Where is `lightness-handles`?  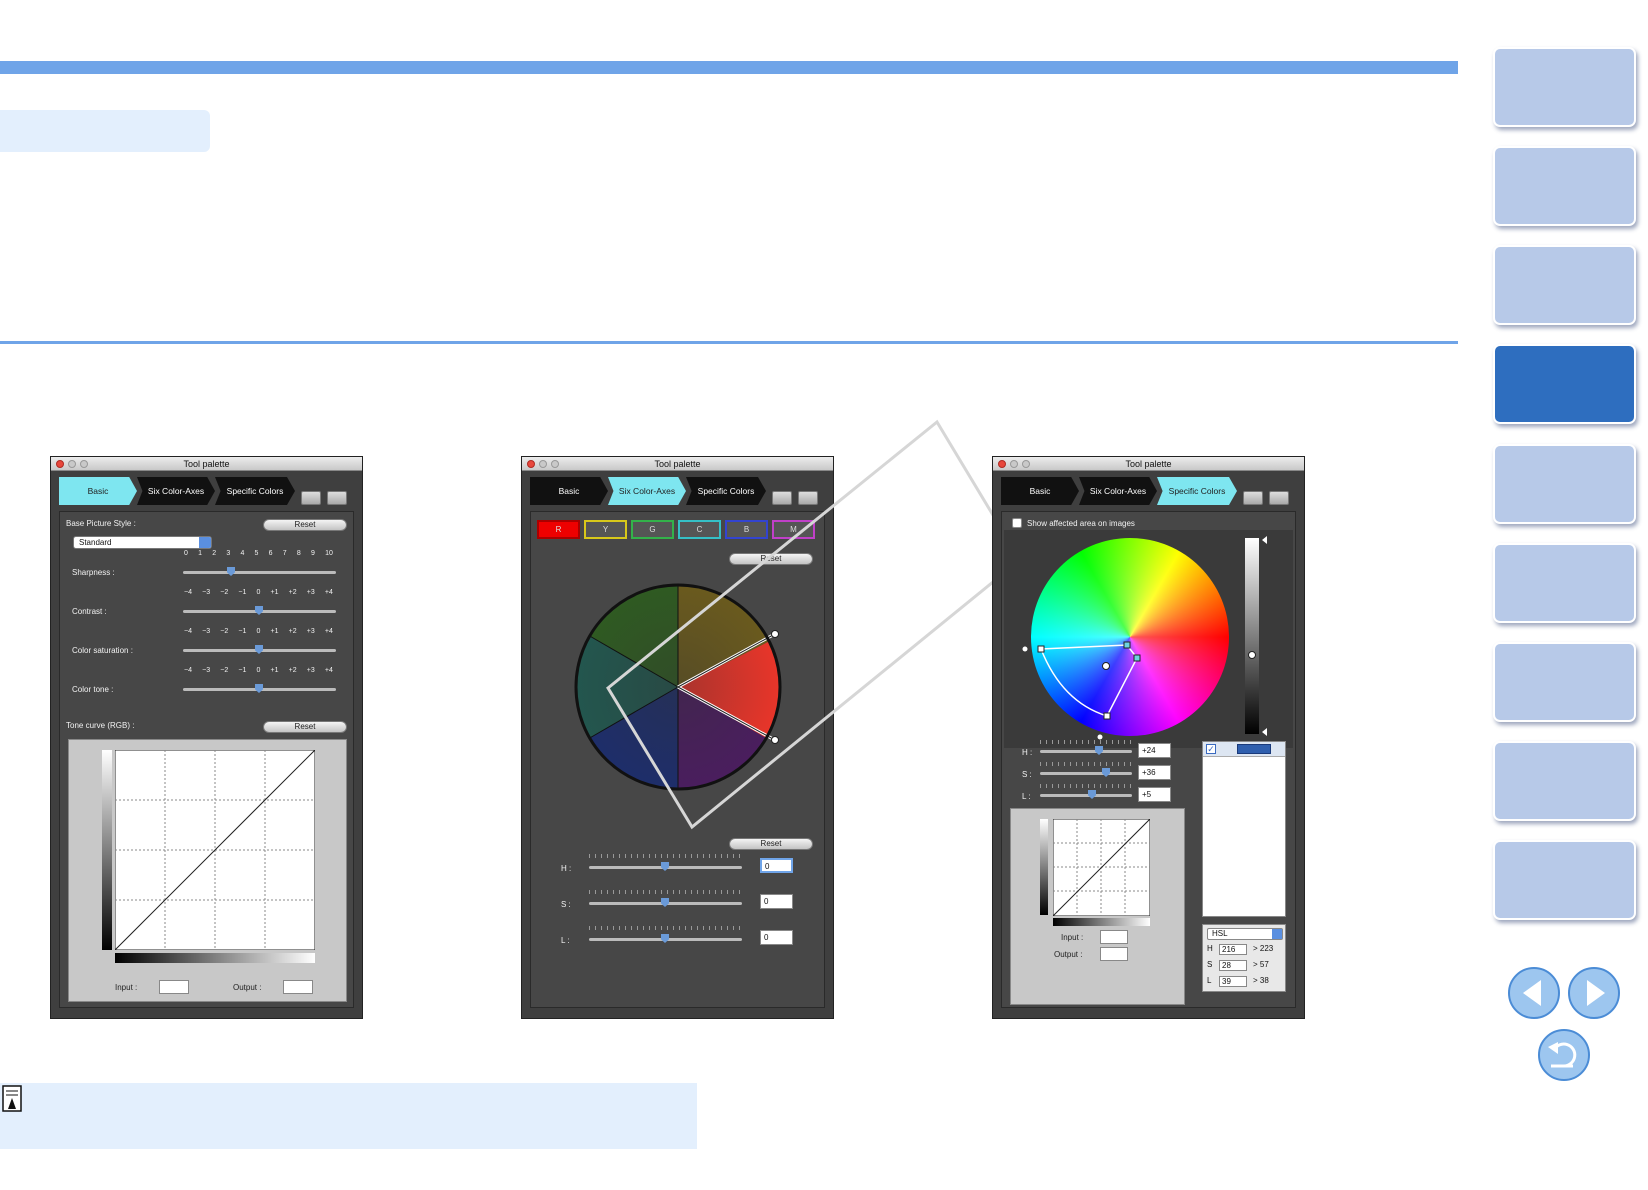 lightness-handles is located at coordinates (1255, 637).